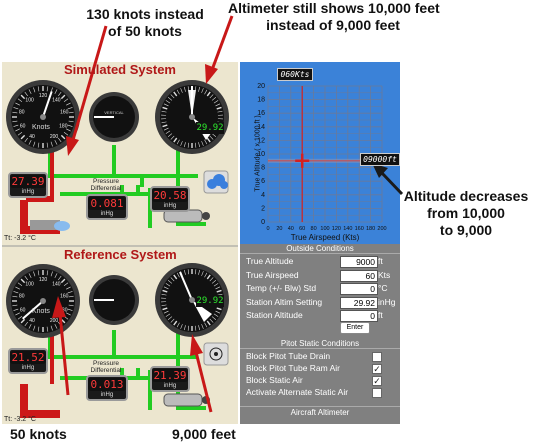 Image resolution: width=534 pixels, height=446 pixels. What do you see at coordinates (314, 229) in the screenshot?
I see `x-tick-label: 80` at bounding box center [314, 229].